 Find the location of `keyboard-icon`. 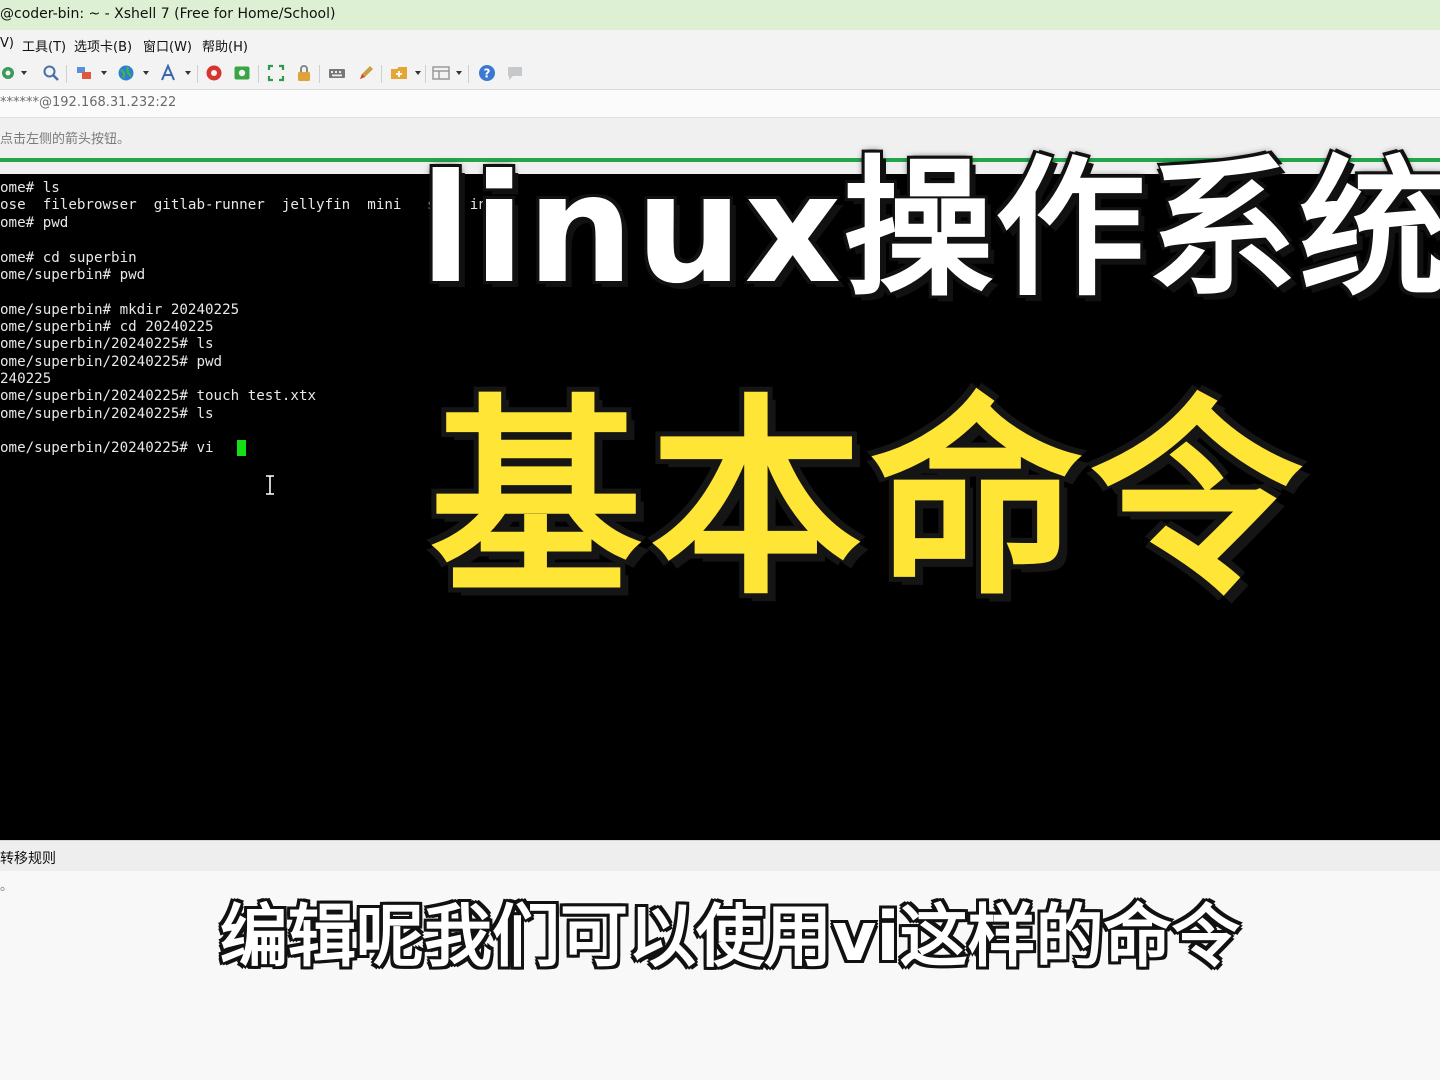

keyboard-icon is located at coordinates (337, 73).